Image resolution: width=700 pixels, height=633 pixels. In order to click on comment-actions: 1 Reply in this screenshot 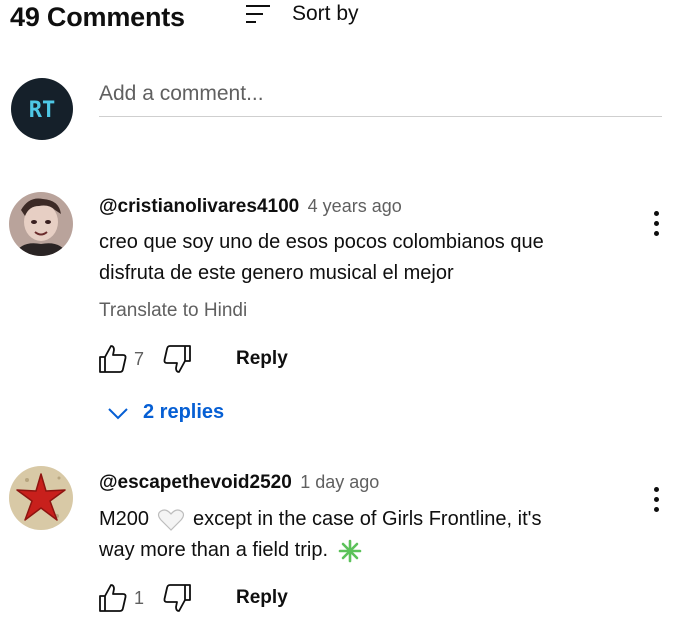, I will do `click(192, 598)`.